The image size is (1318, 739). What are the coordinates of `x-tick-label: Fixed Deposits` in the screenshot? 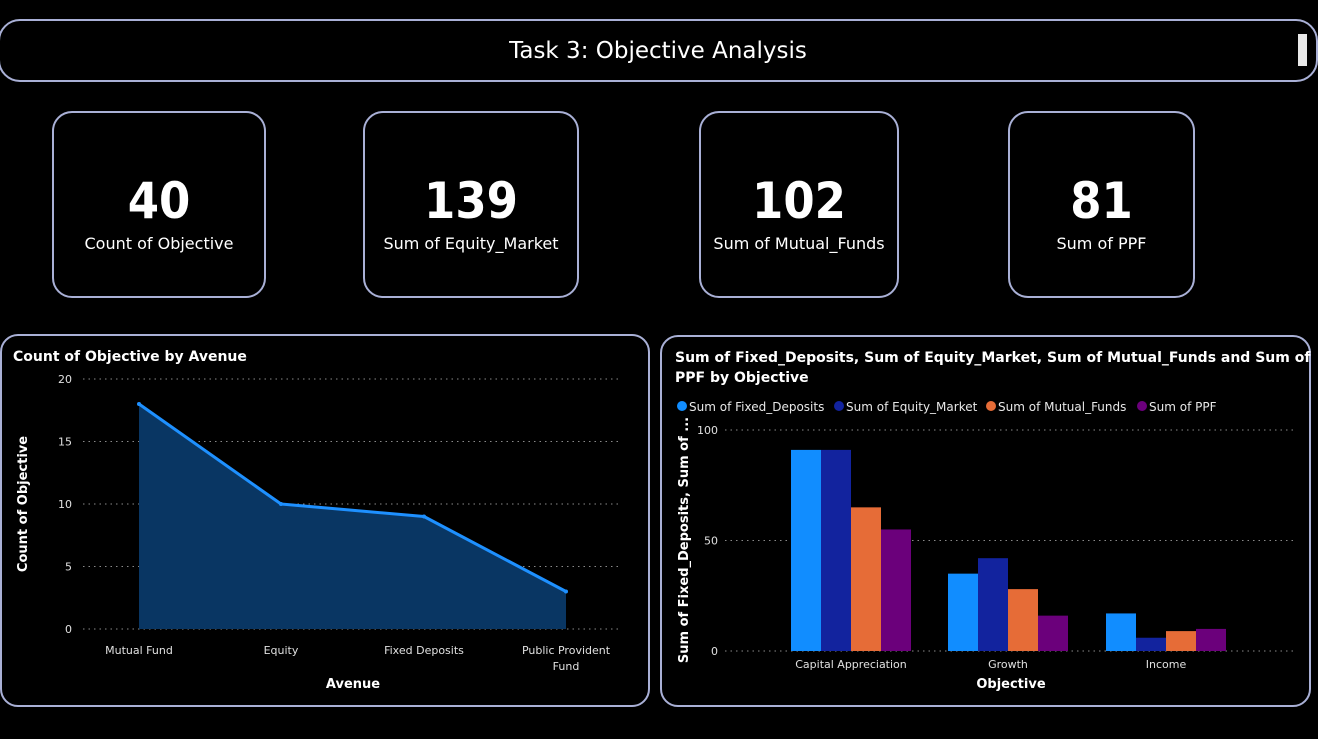 It's located at (424, 650).